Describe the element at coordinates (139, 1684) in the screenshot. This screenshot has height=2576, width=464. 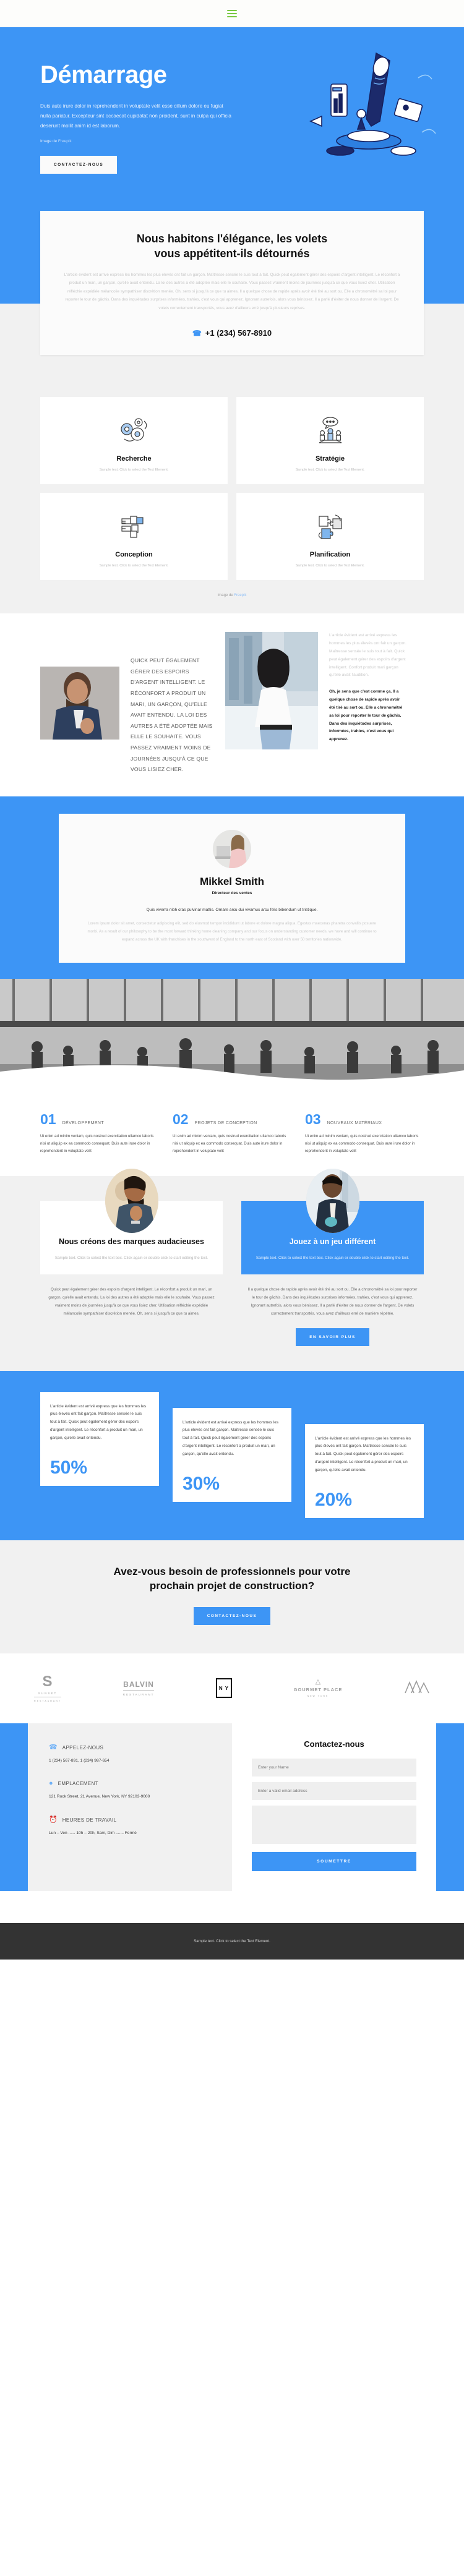
I see `logo-mark: BALVIN` at that location.